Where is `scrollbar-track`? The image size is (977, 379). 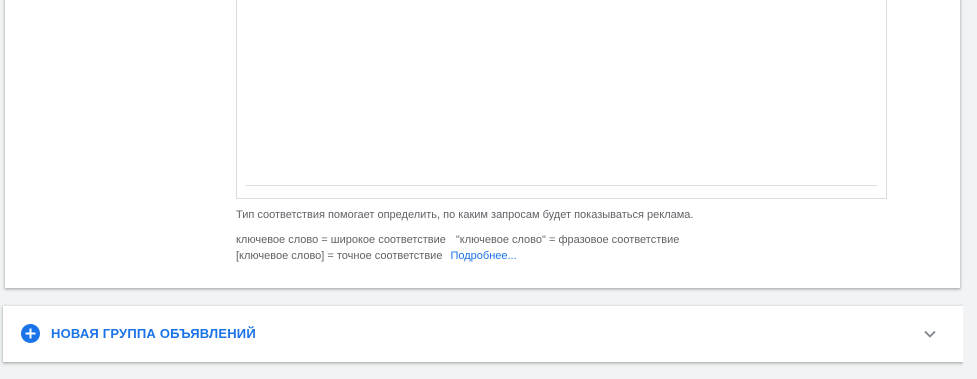
scrollbar-track is located at coordinates (970, 189).